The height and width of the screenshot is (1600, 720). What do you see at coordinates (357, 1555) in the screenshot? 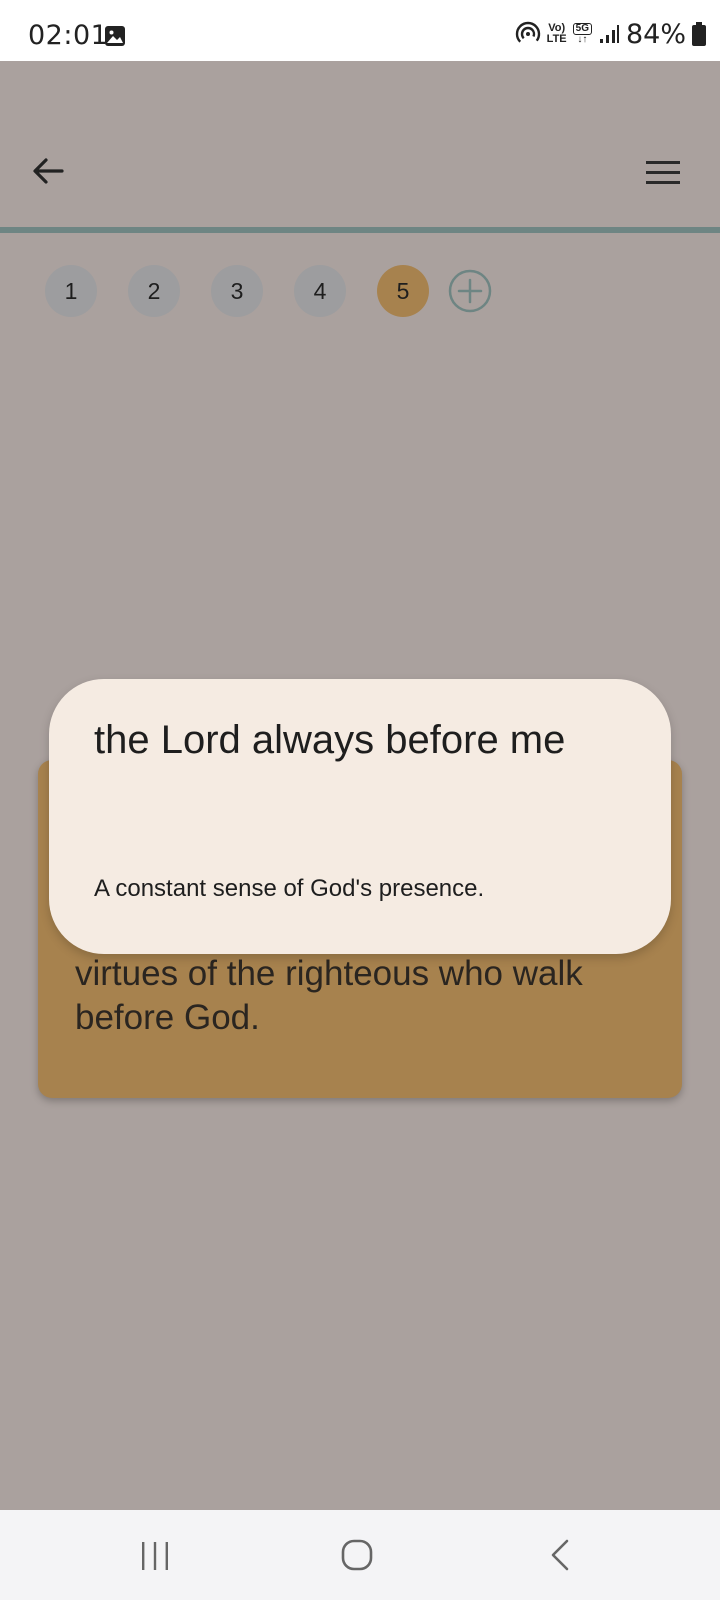
I see `home-icon` at bounding box center [357, 1555].